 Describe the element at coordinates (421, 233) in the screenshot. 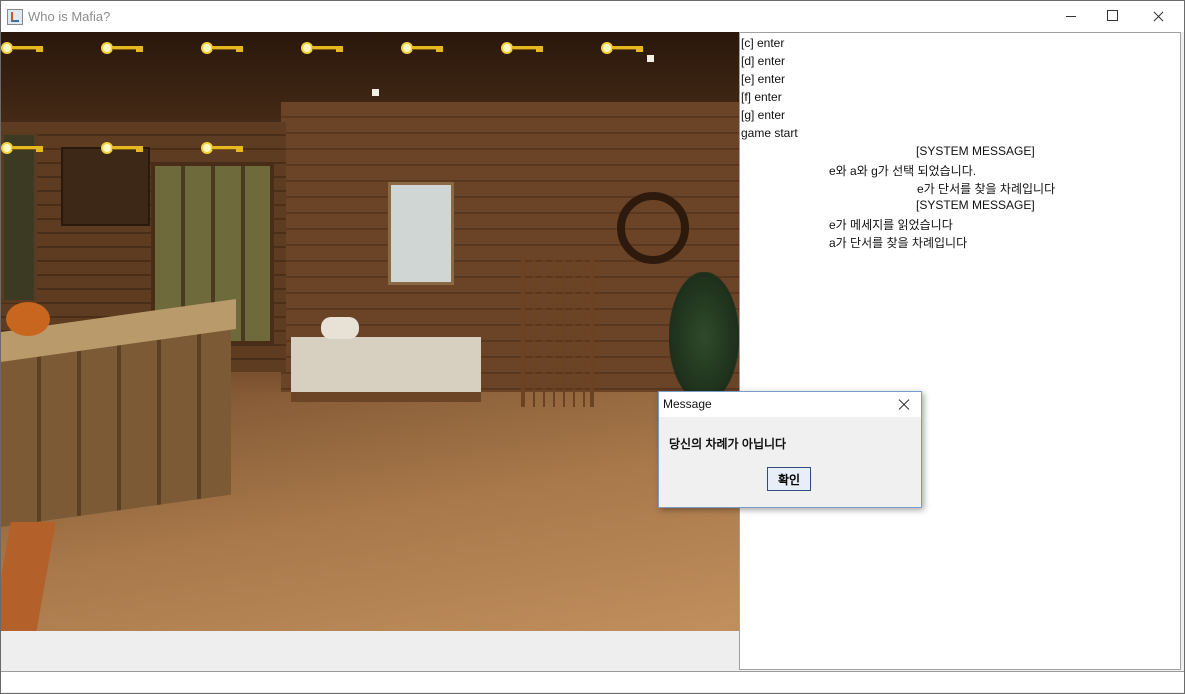

I see `wall-poster` at that location.